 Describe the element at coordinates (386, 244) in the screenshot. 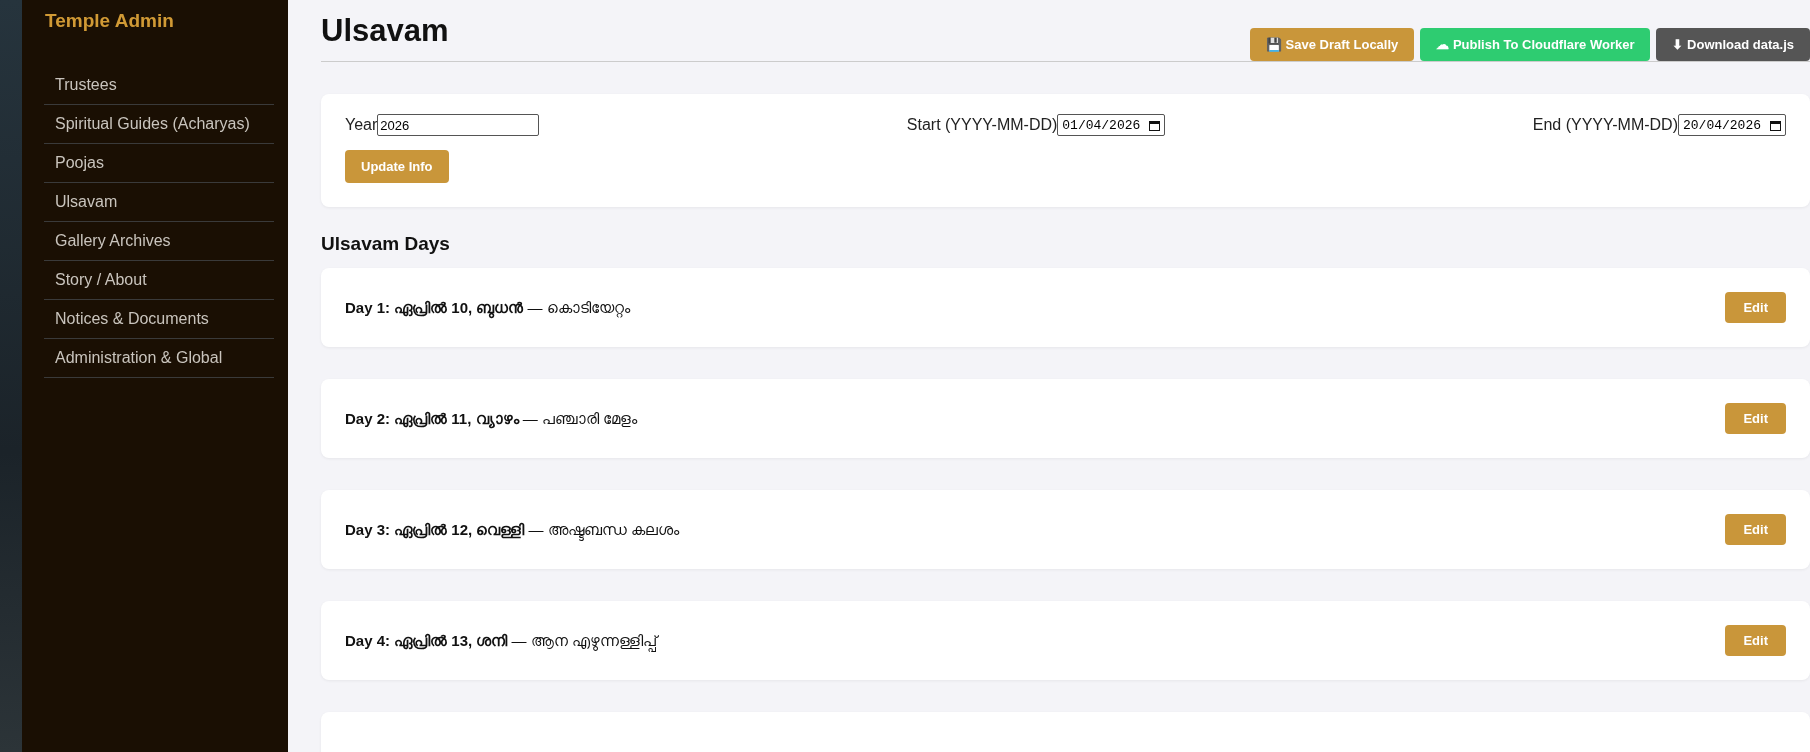

I see `section-title: Ulsavam Days` at that location.